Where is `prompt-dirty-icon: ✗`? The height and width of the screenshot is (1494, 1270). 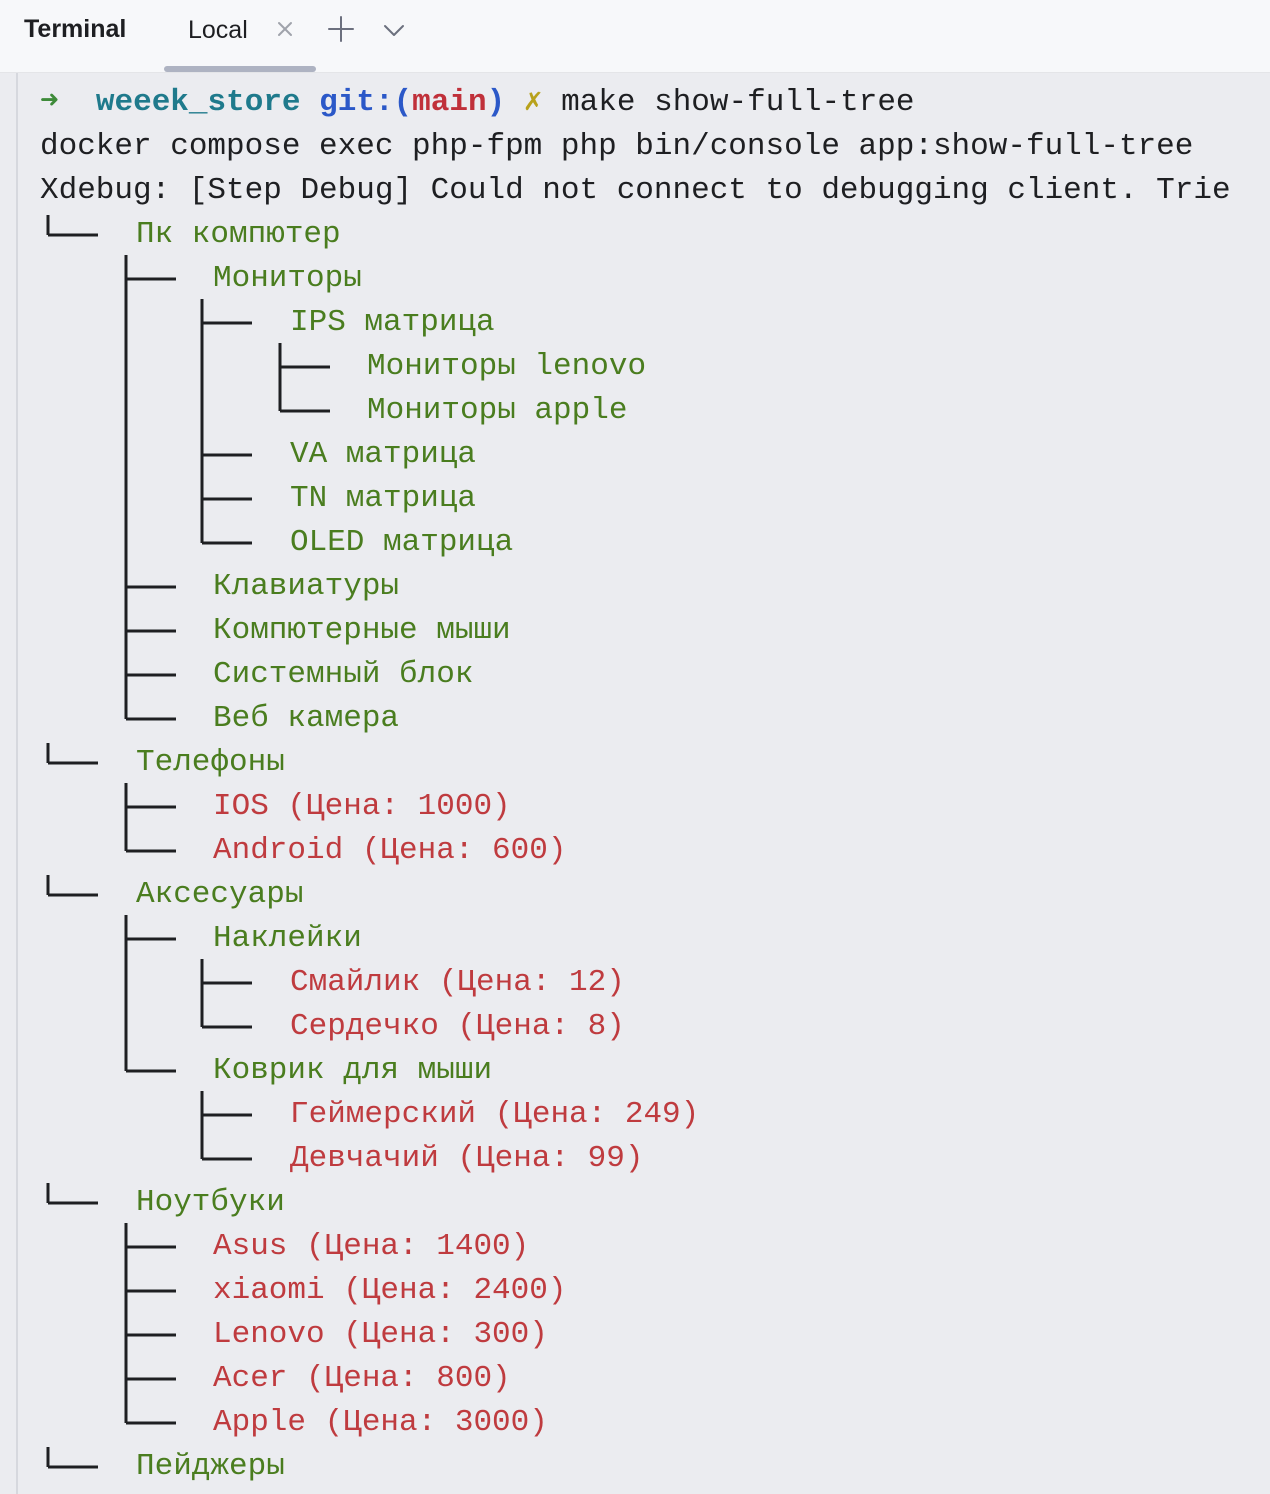 prompt-dirty-icon: ✗ is located at coordinates (533, 102).